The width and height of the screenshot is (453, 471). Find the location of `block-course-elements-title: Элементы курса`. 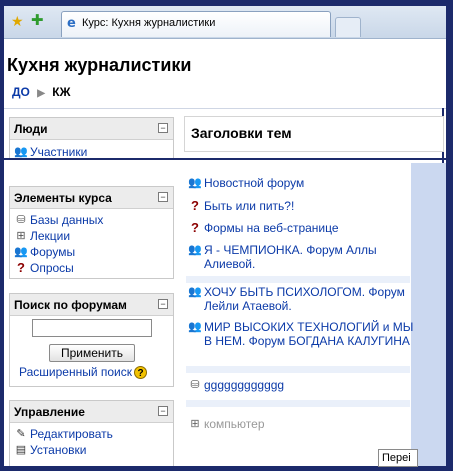

block-course-elements-title: Элементы курса is located at coordinates (63, 198).